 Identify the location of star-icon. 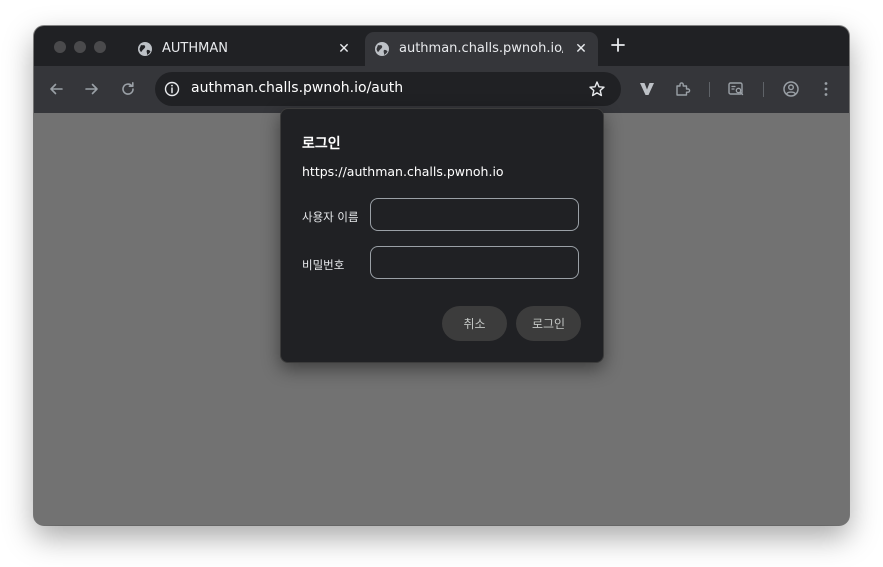
(597, 89).